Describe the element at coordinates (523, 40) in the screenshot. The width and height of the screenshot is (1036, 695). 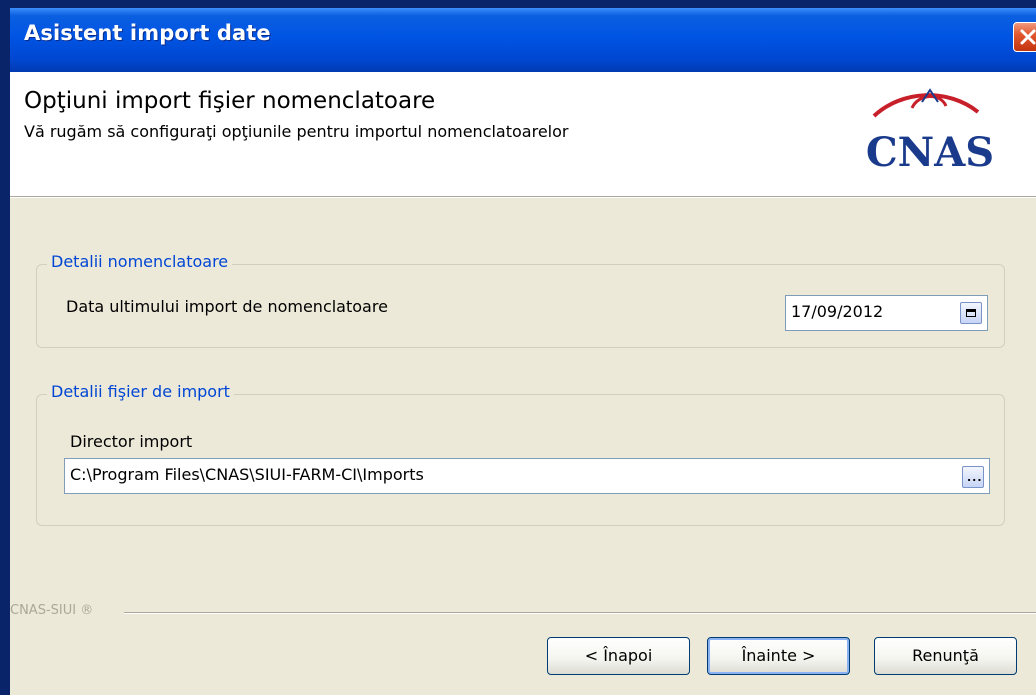
I see `title-bar: Asistent import date` at that location.